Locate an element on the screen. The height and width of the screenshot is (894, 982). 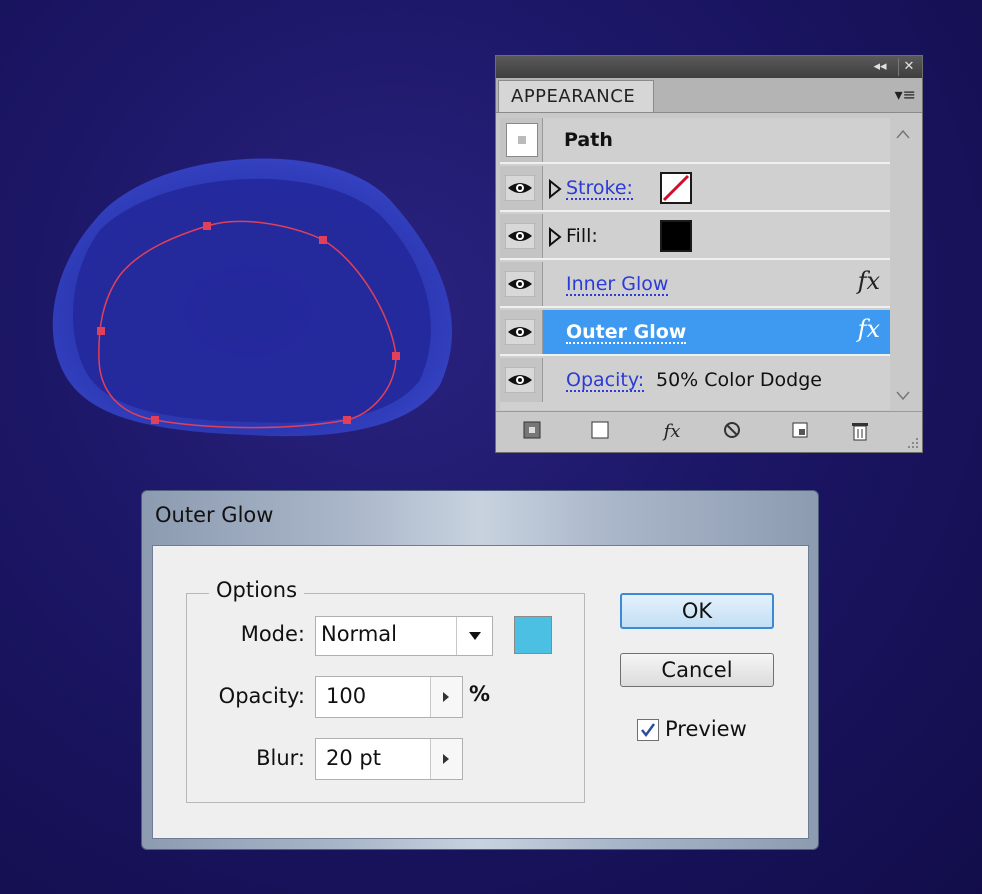
blur-input-value: 20 pt is located at coordinates (353, 758).